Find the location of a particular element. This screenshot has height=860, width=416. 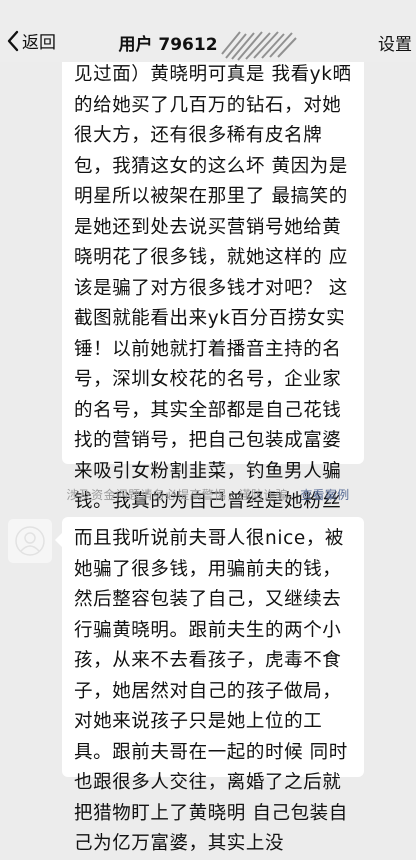

fraud-warning-notice: 涉及资金问题请务必提高警惕，谨防诈骗。查看案例 is located at coordinates (208, 494).